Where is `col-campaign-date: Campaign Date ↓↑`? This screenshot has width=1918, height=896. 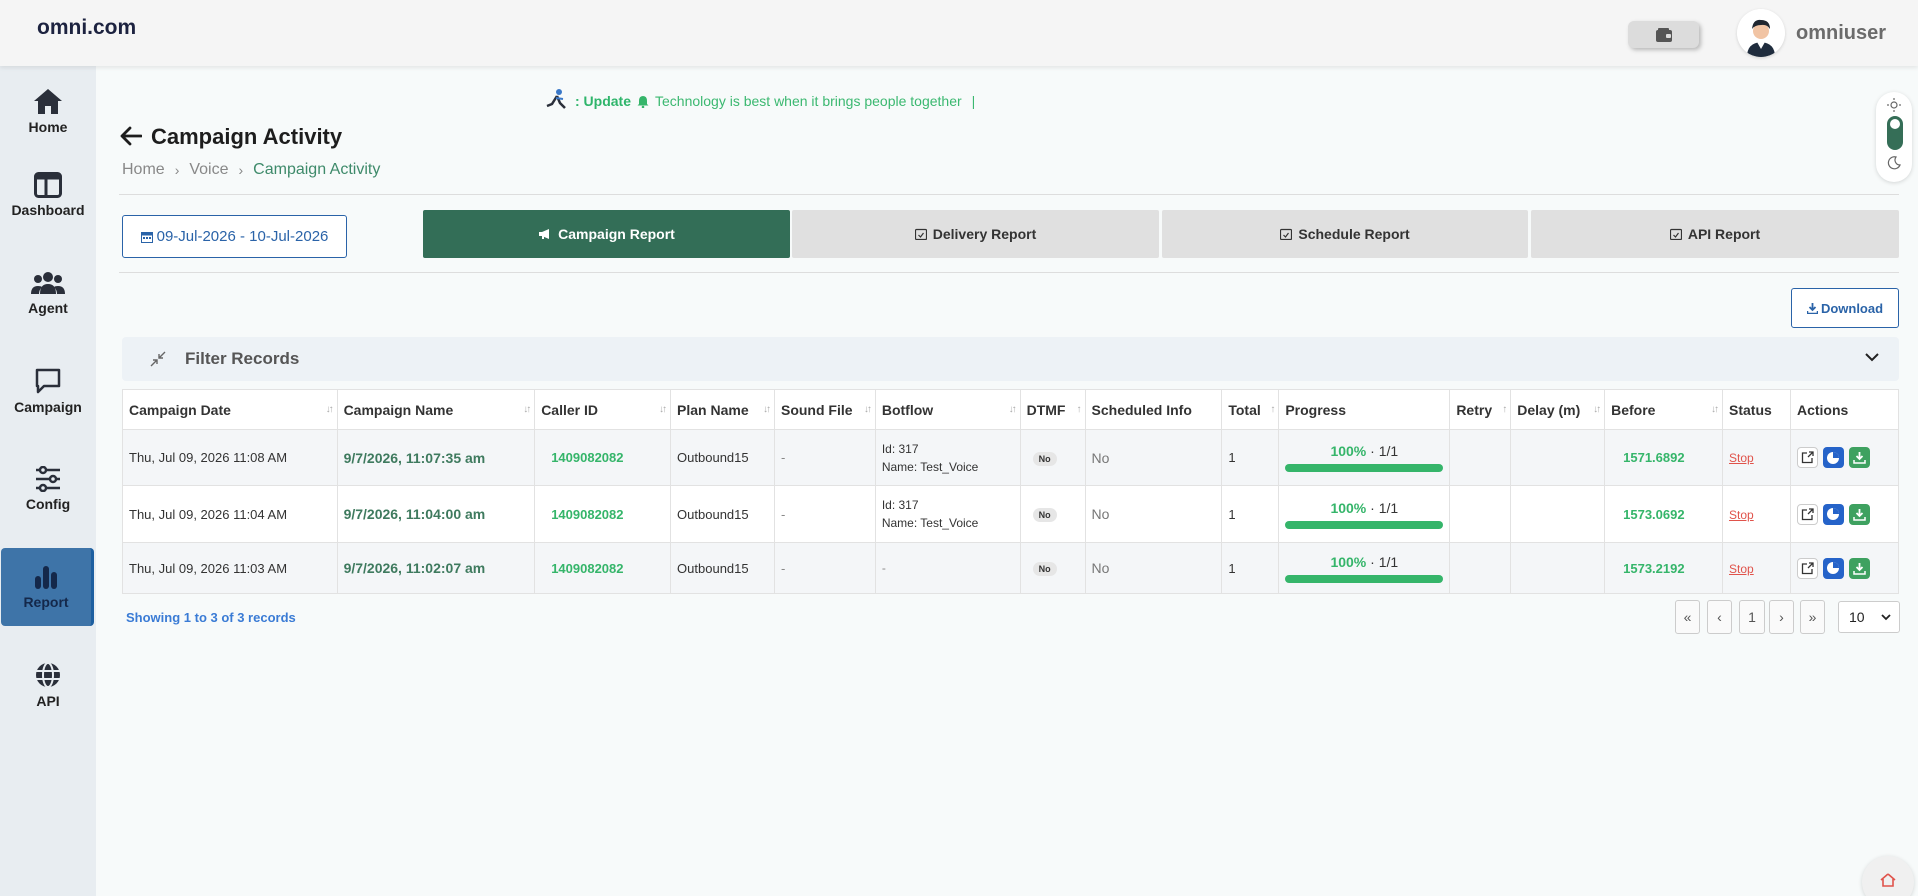
col-campaign-date: Campaign Date ↓↑ is located at coordinates (230, 409).